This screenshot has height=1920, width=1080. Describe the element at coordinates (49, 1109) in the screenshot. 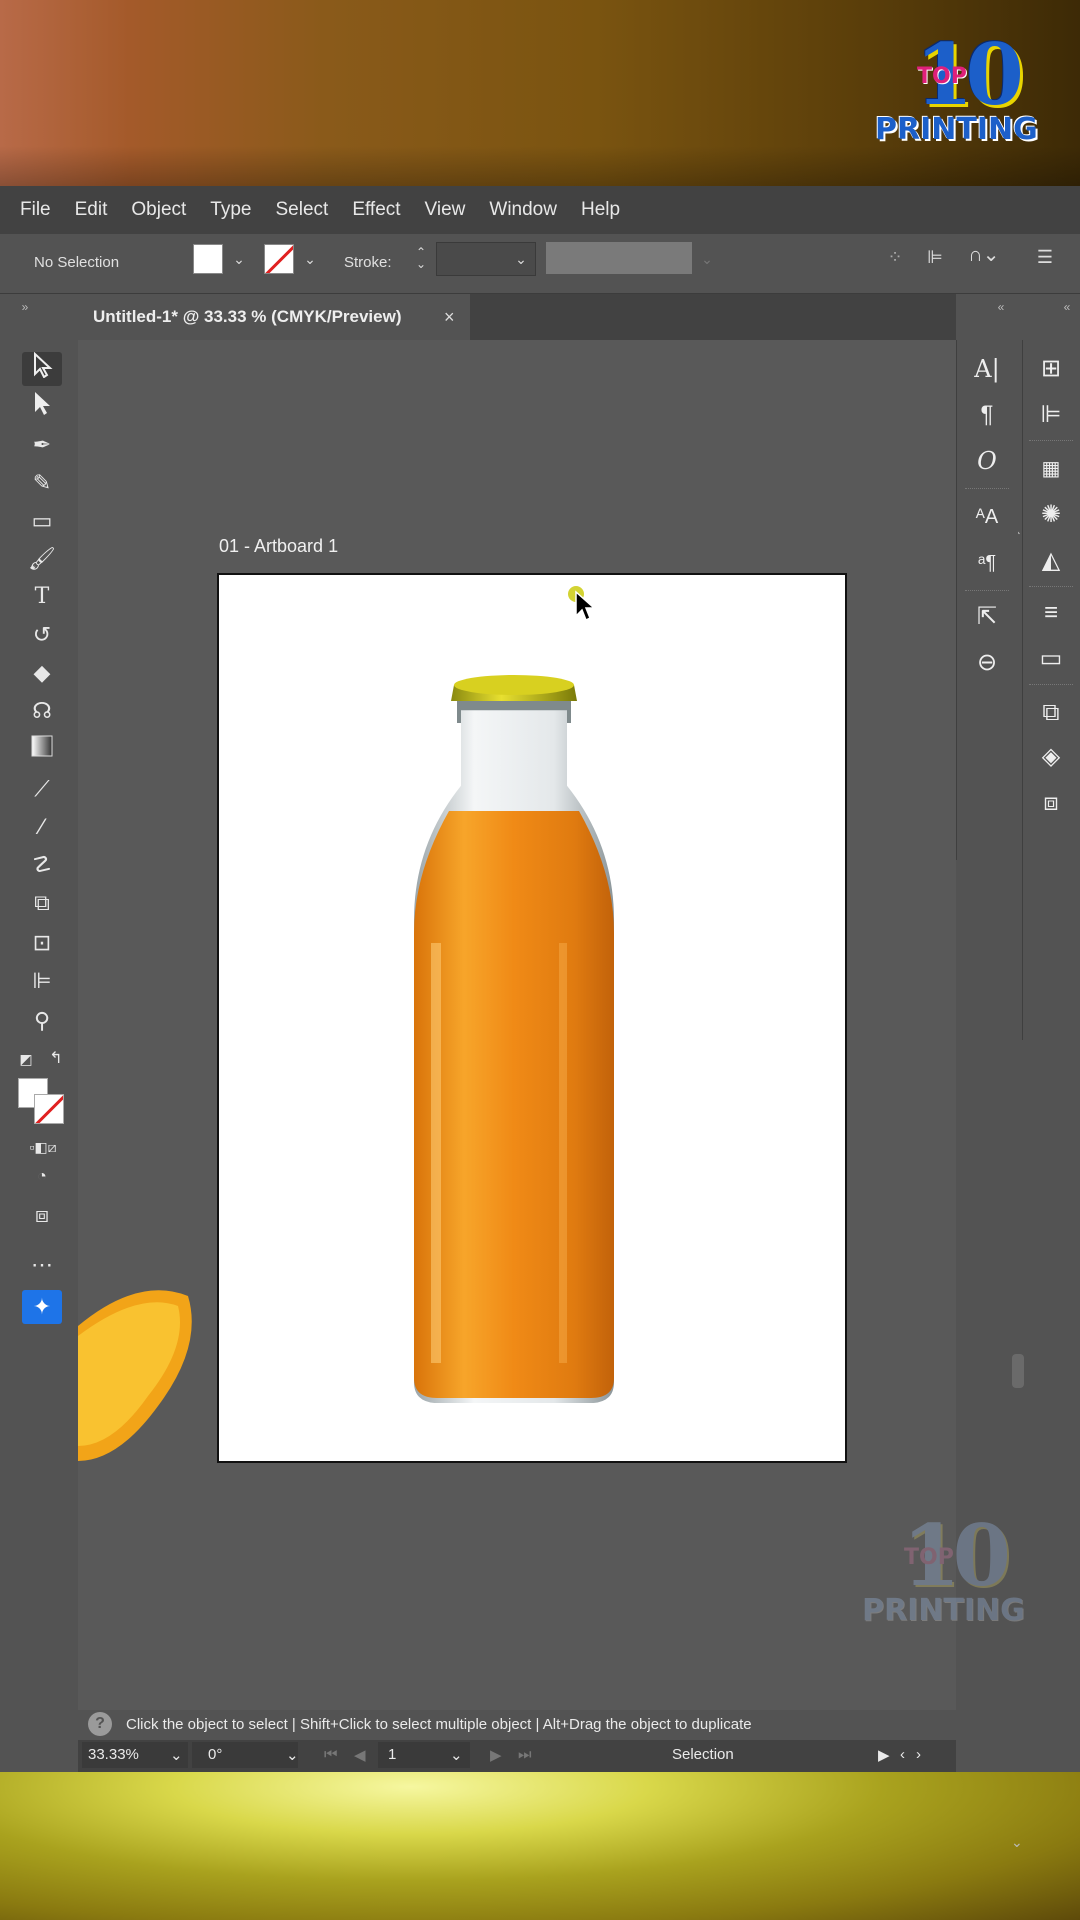

I see `stroke-color-box` at that location.